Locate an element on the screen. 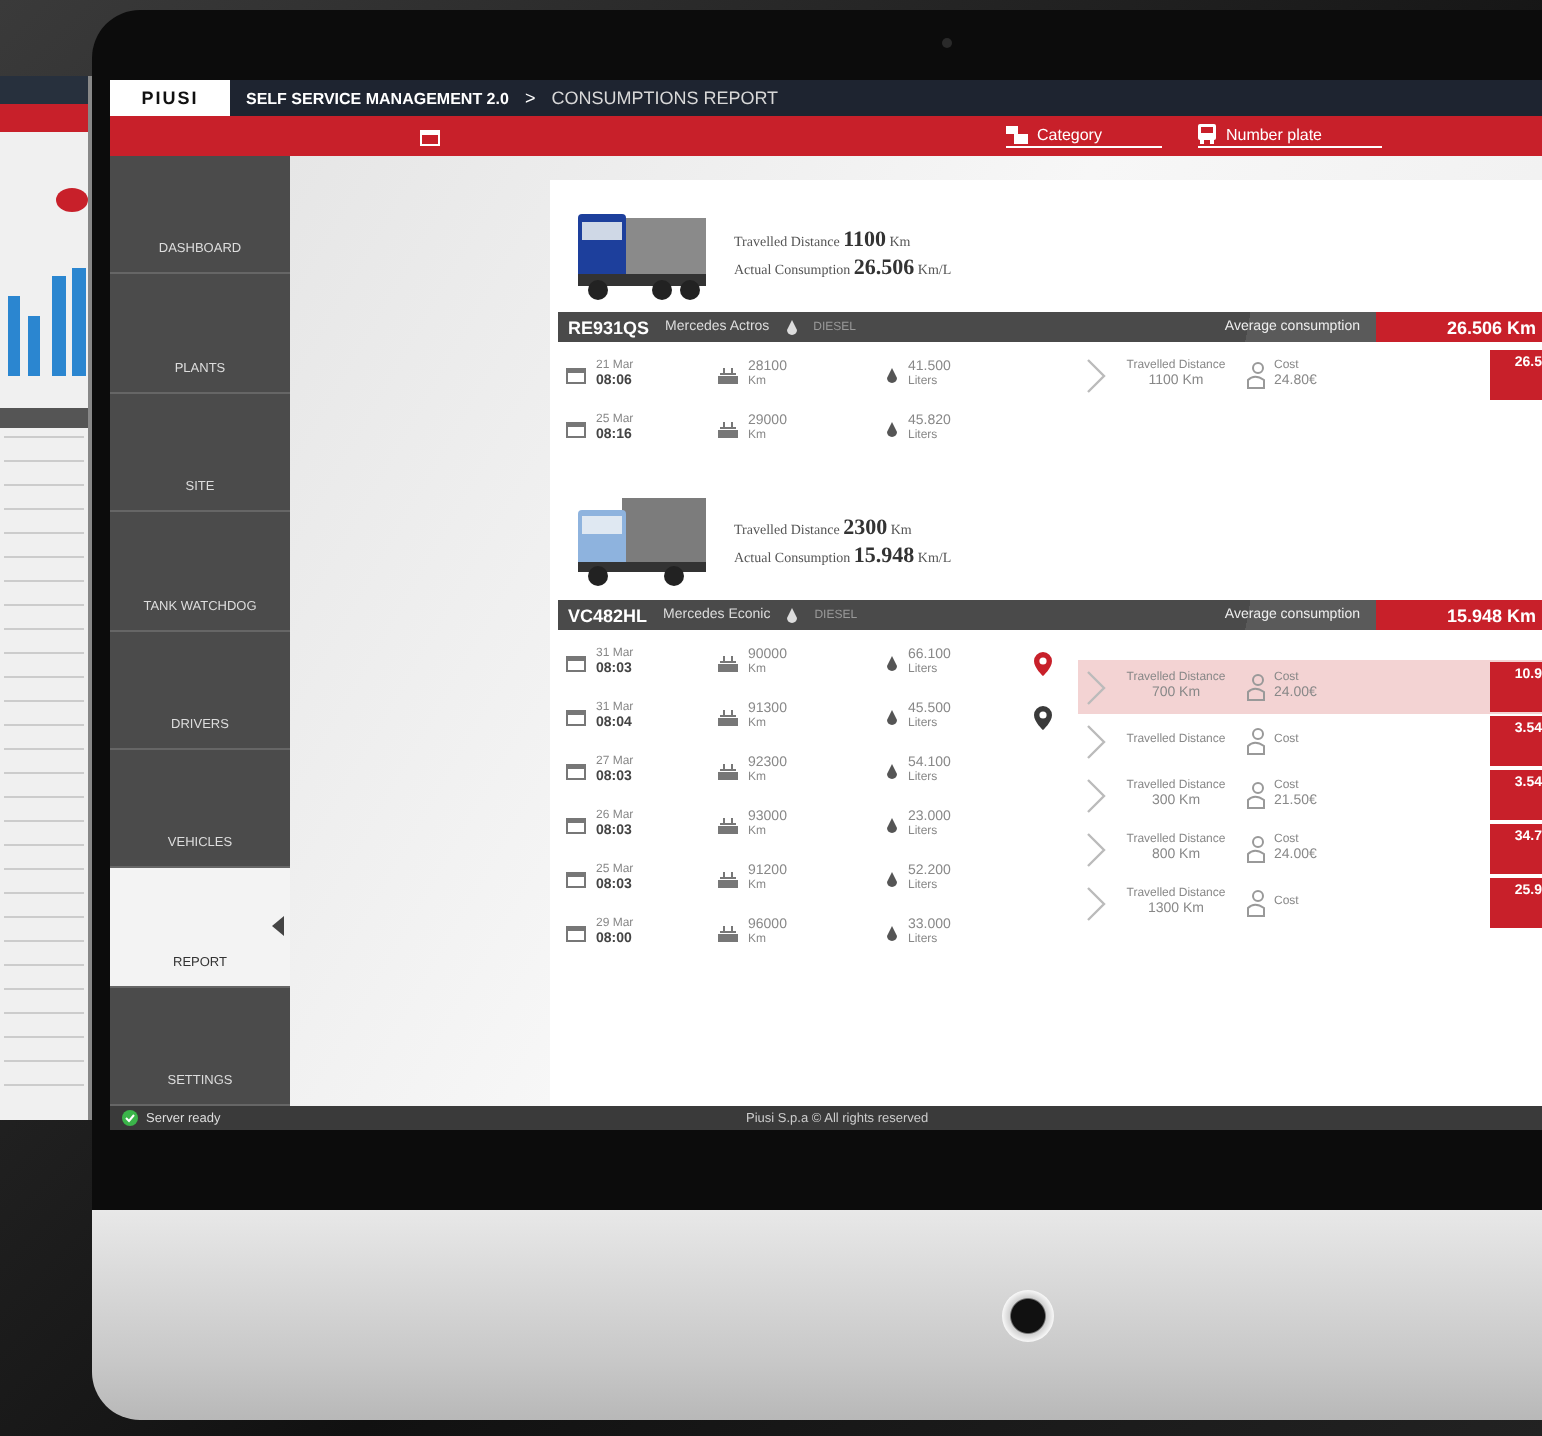 Image resolution: width=1542 pixels, height=1436 pixels. bus-icon is located at coordinates (1206, 134).